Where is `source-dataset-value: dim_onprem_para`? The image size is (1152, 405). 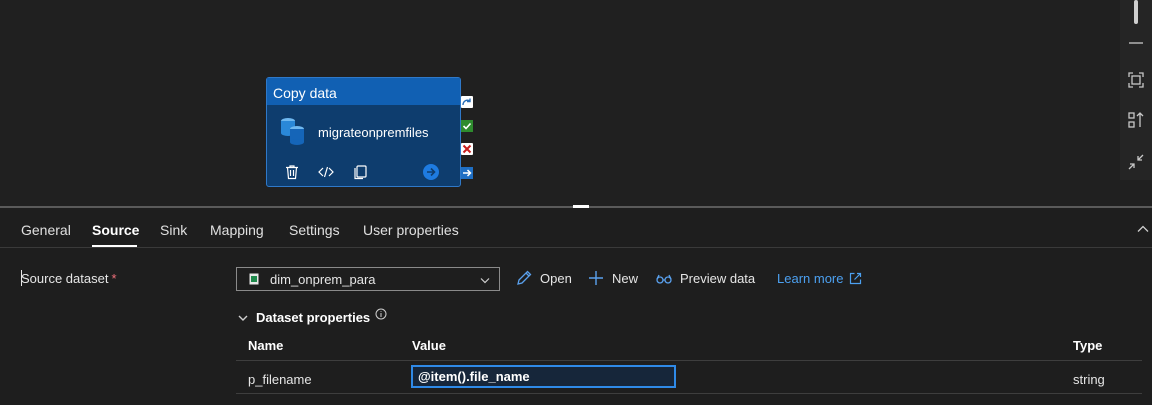 source-dataset-value: dim_onprem_para is located at coordinates (323, 279).